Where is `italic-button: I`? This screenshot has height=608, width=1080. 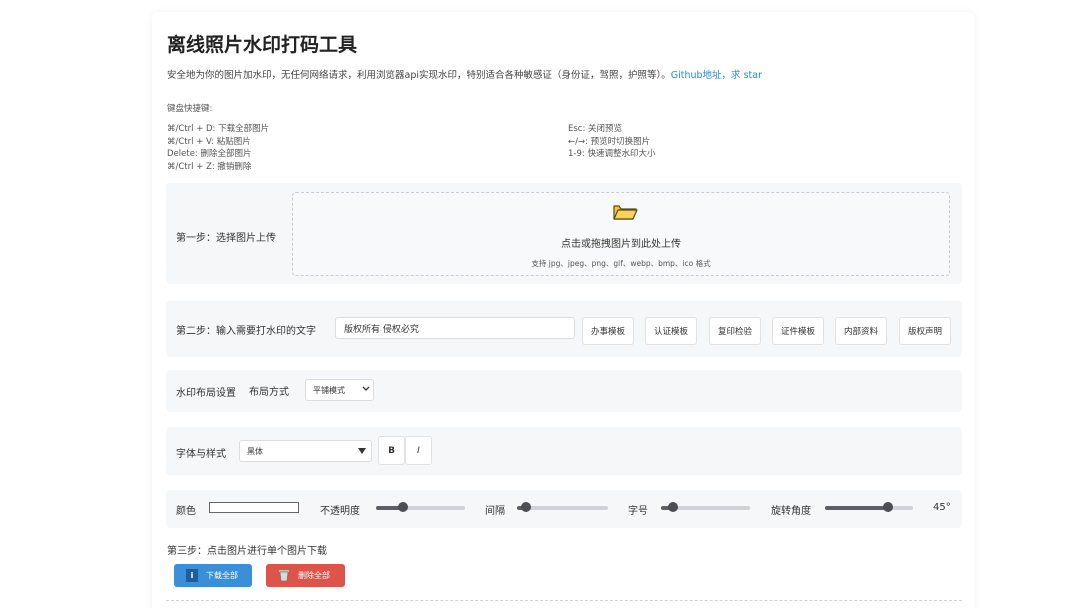
italic-button: I is located at coordinates (418, 450).